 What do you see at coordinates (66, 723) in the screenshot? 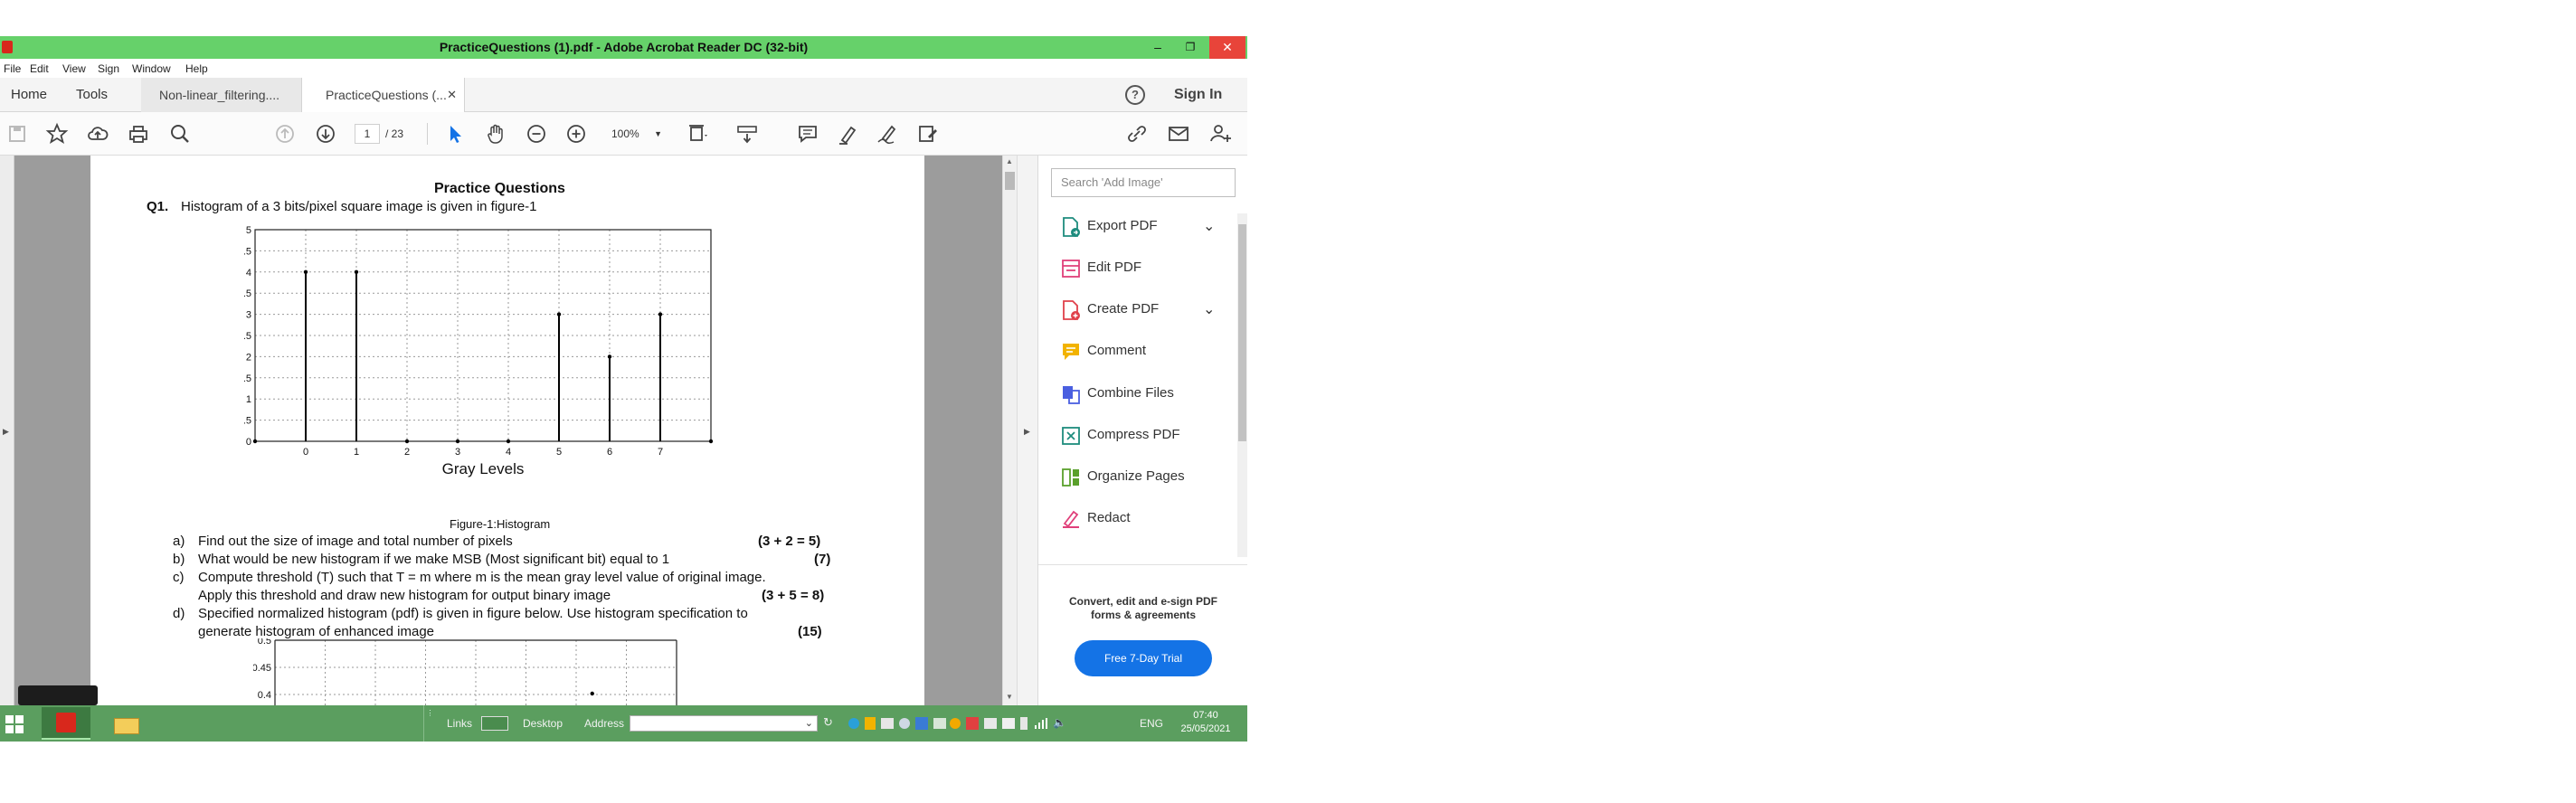
I see `taskbar-acrobat` at bounding box center [66, 723].